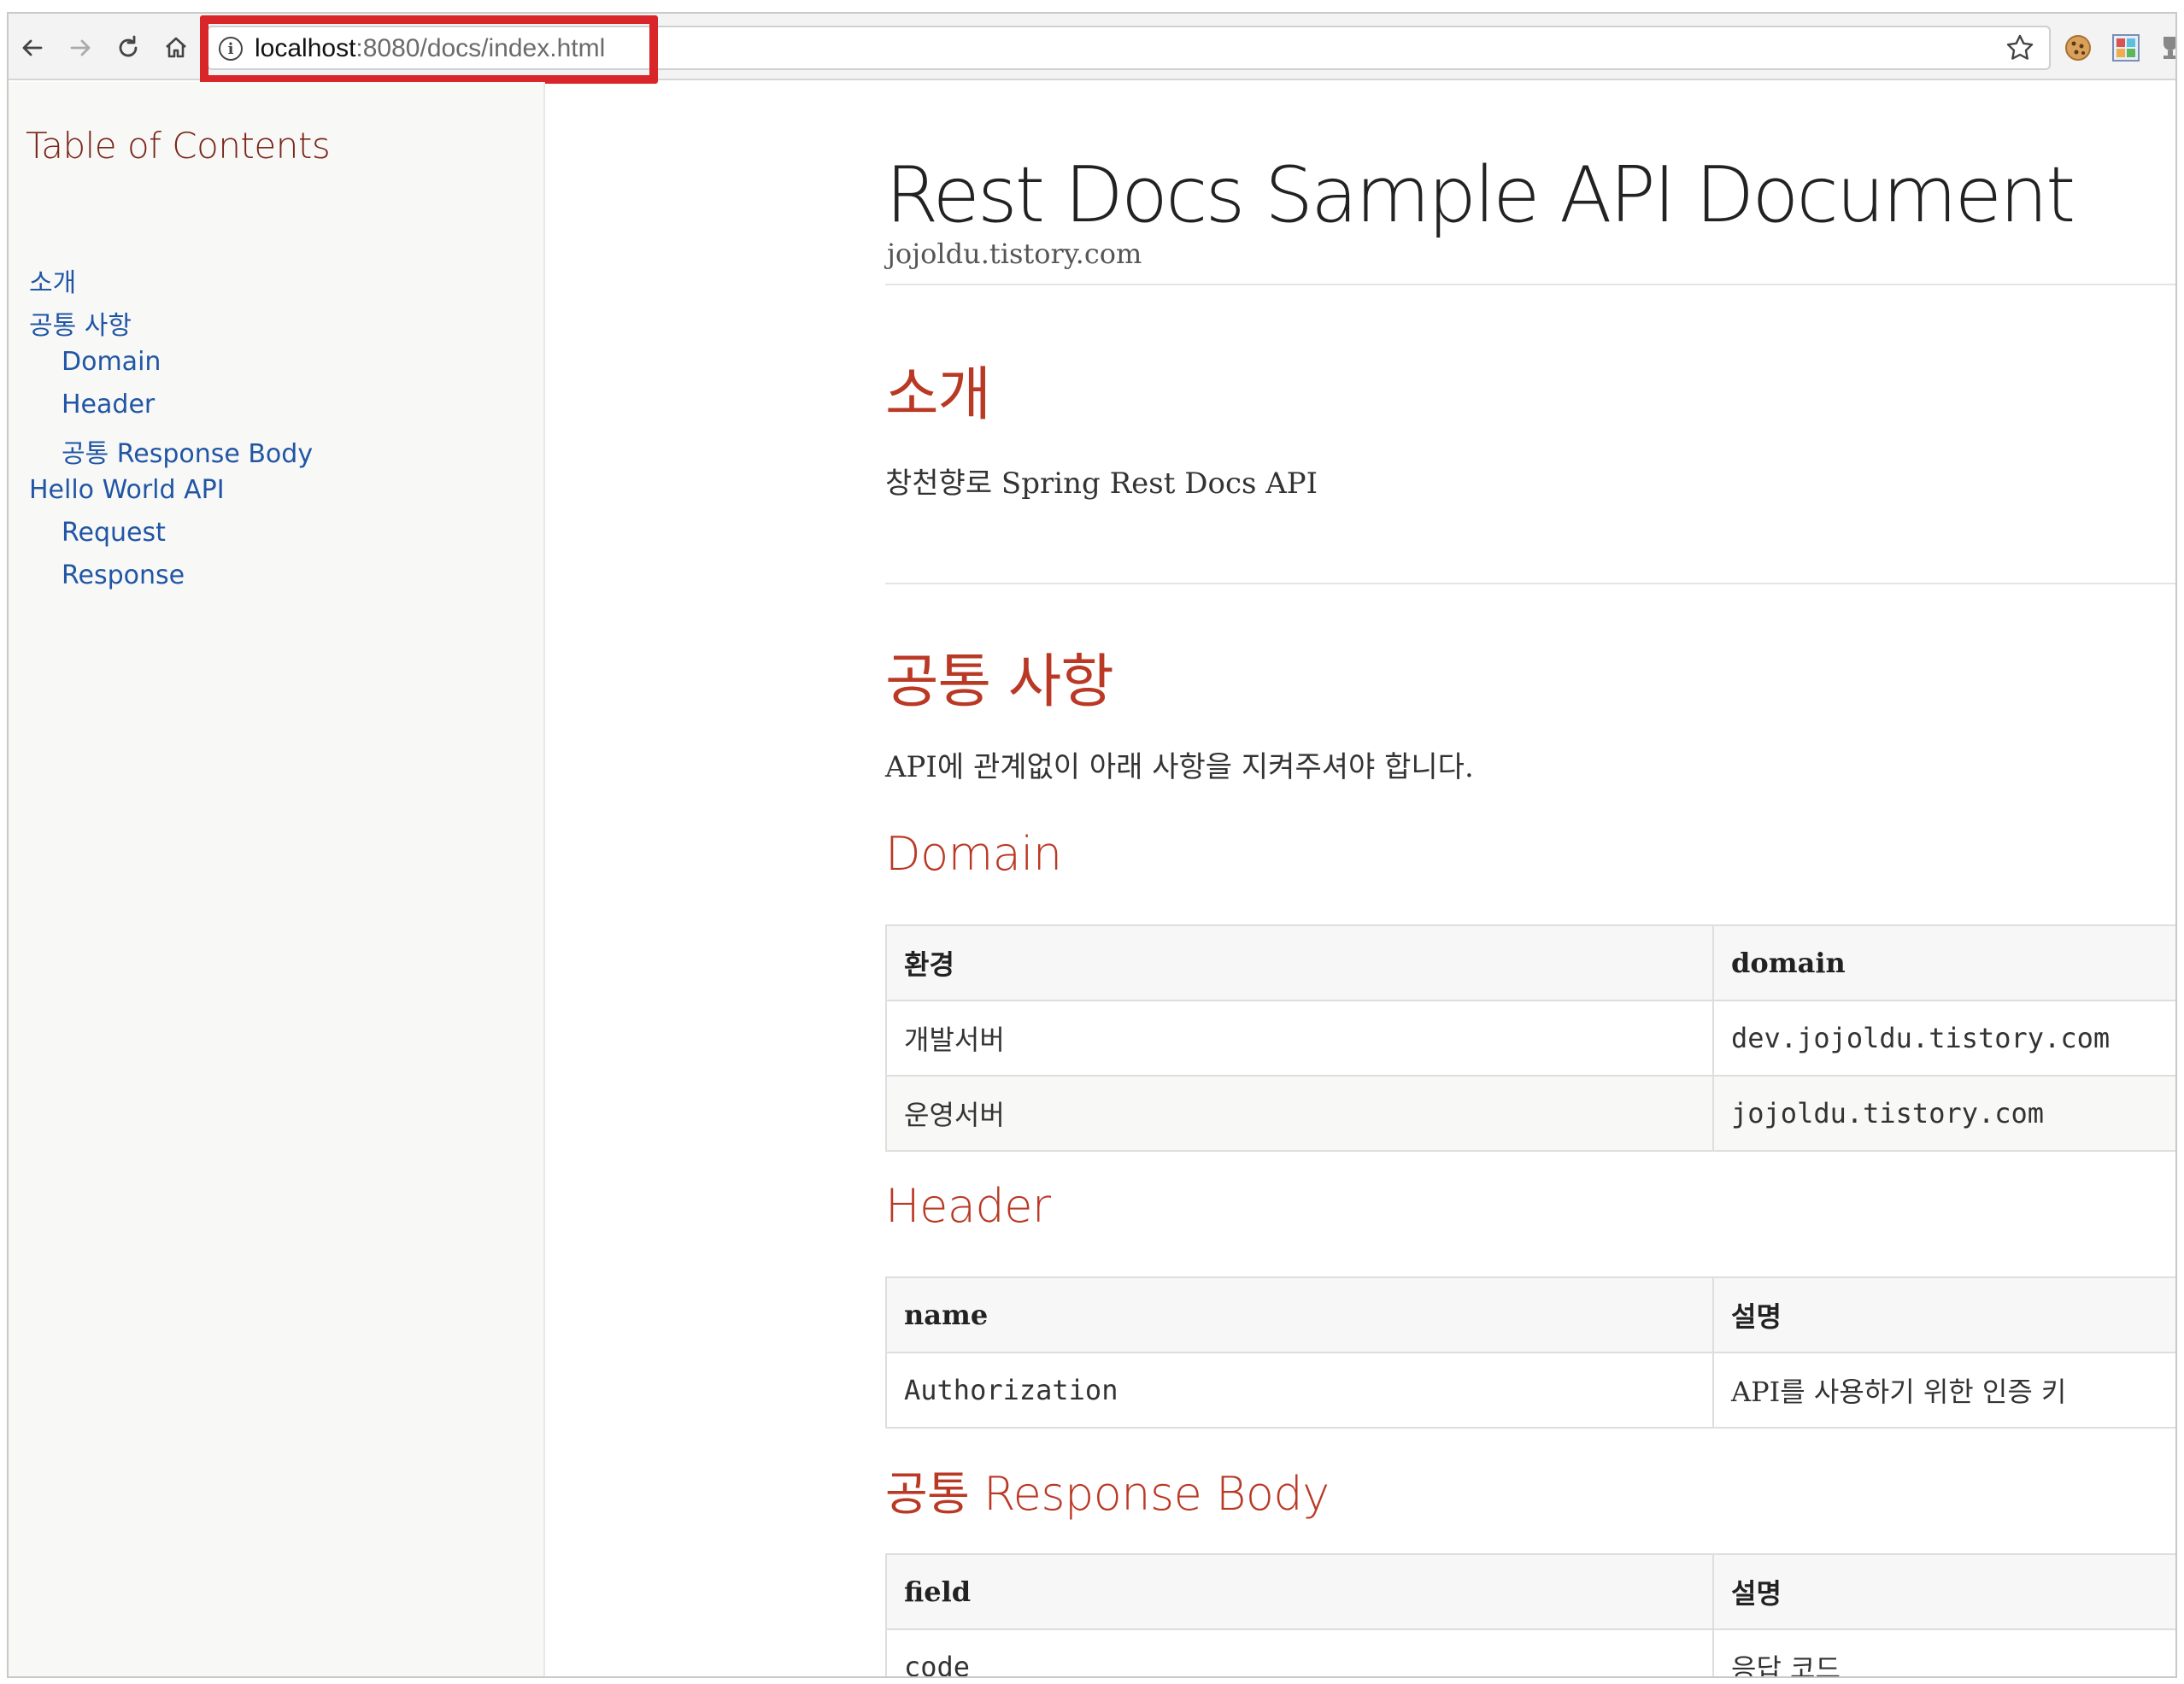  I want to click on toc-link-response: Response, so click(124, 575).